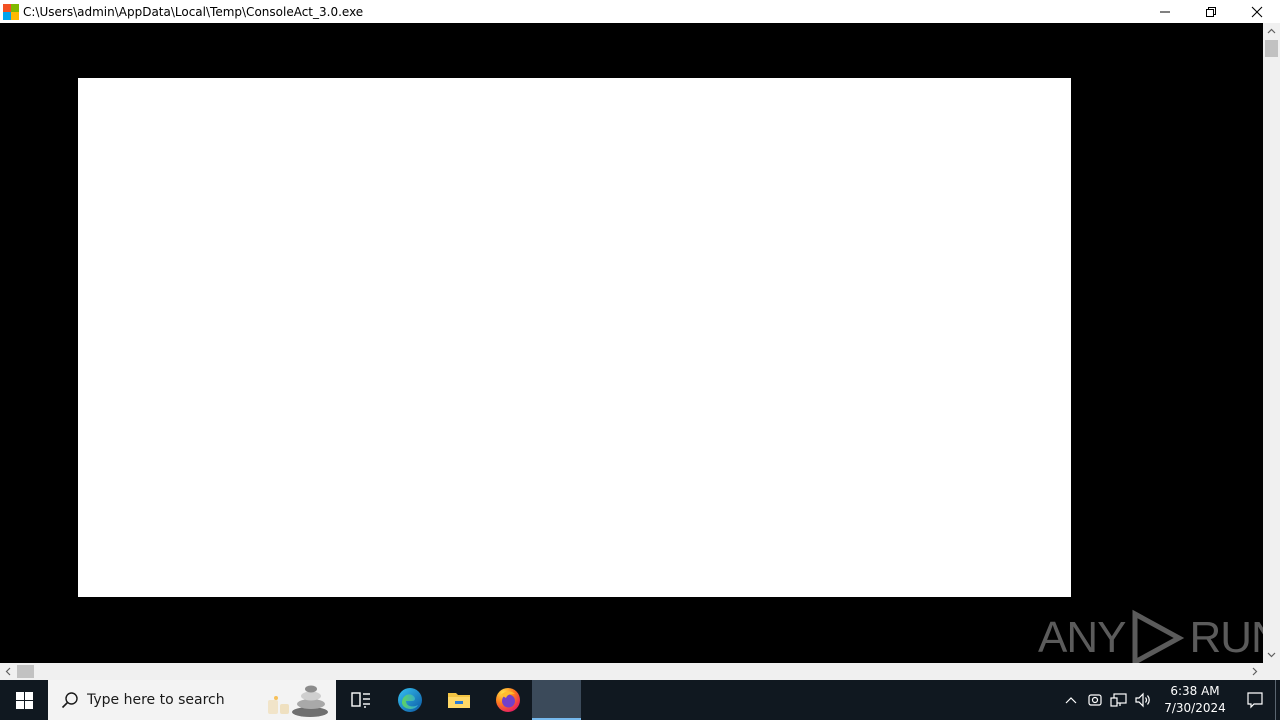 Image resolution: width=1280 pixels, height=720 pixels. I want to click on chevron-right-icon, so click(1255, 671).